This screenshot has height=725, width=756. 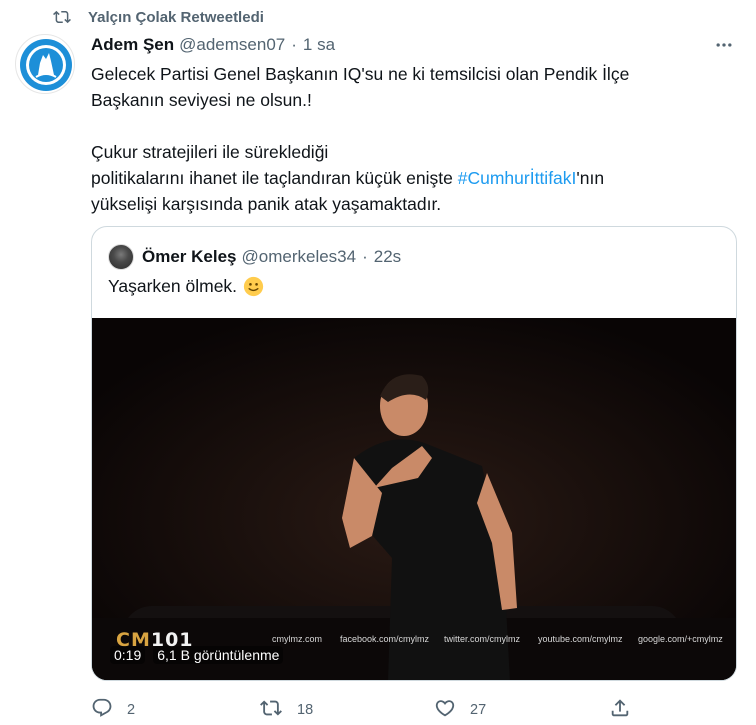 What do you see at coordinates (121, 257) in the screenshot?
I see `quote-avatar` at bounding box center [121, 257].